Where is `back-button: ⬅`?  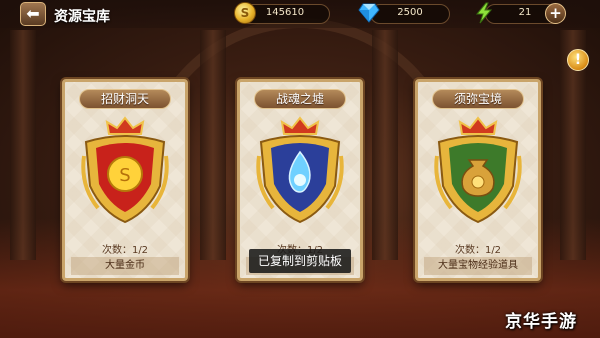 back-button: ⬅ is located at coordinates (33, 14).